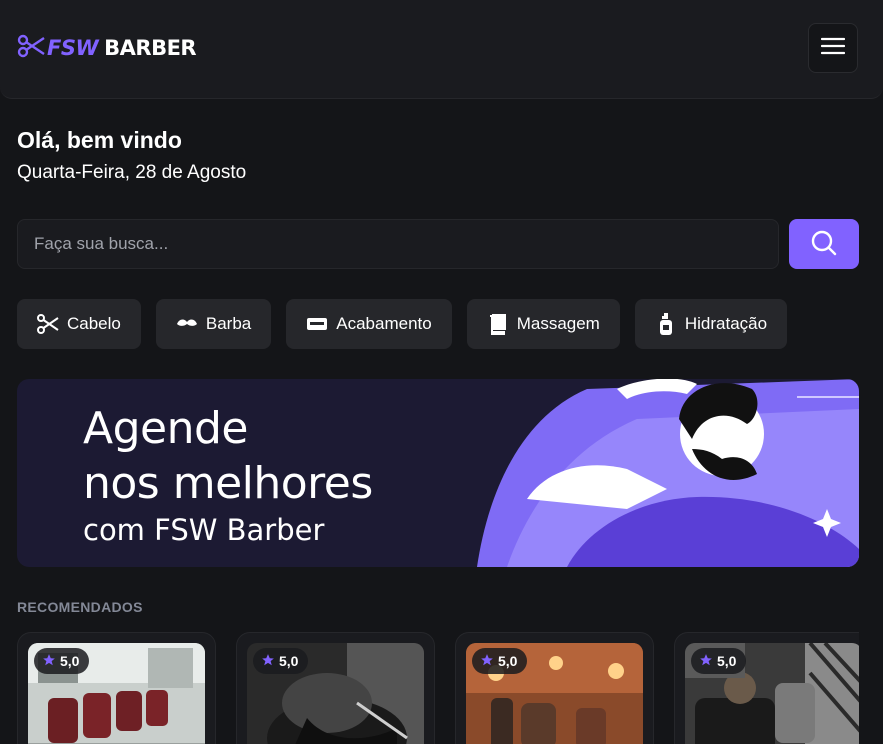 The width and height of the screenshot is (883, 744). What do you see at coordinates (498, 324) in the screenshot?
I see `towel-icon` at bounding box center [498, 324].